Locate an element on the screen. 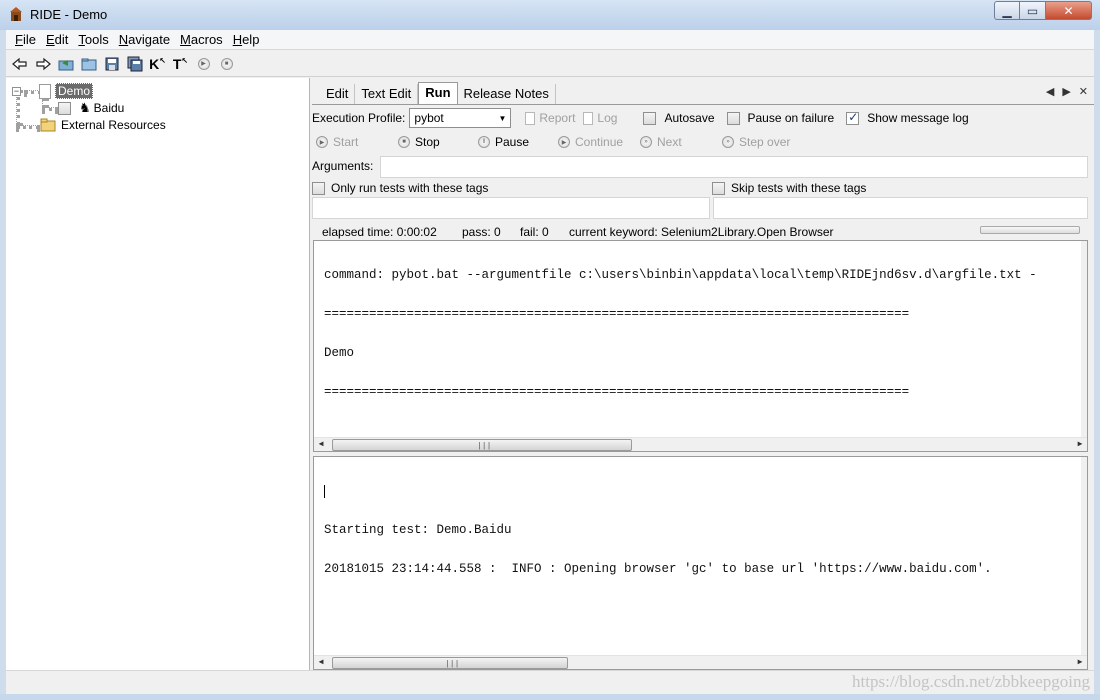  arguments-input is located at coordinates (734, 167).